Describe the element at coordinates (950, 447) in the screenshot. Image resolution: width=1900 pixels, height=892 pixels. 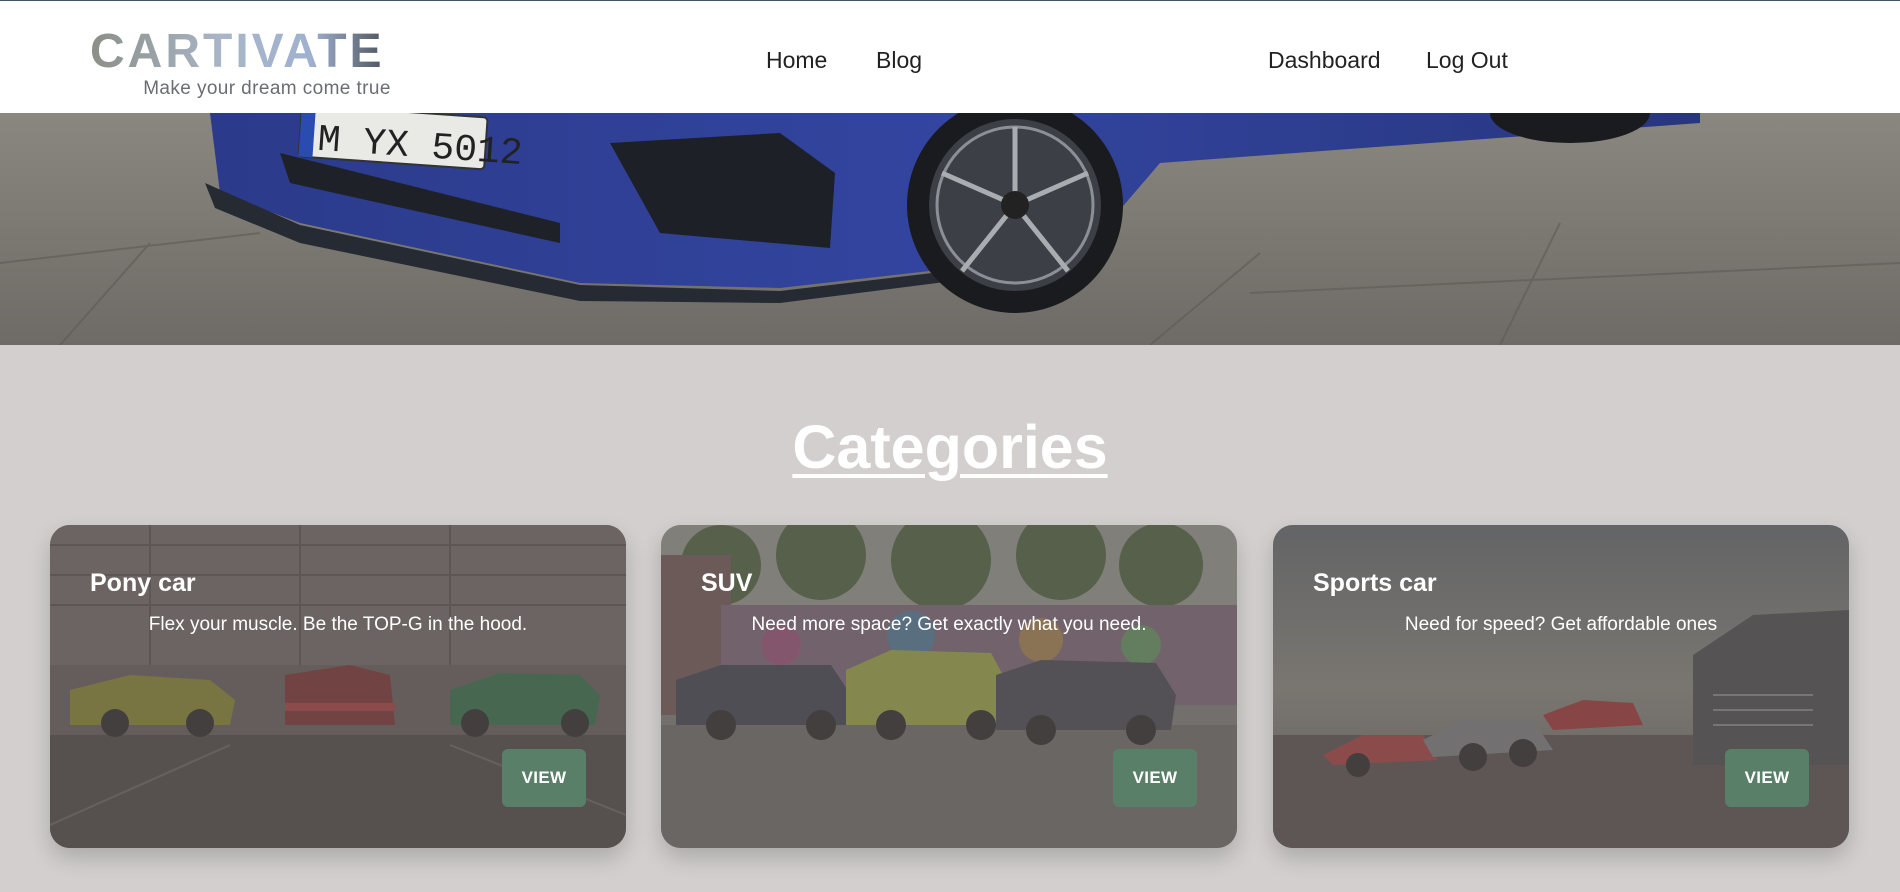
I see `categories-heading: Categories` at that location.